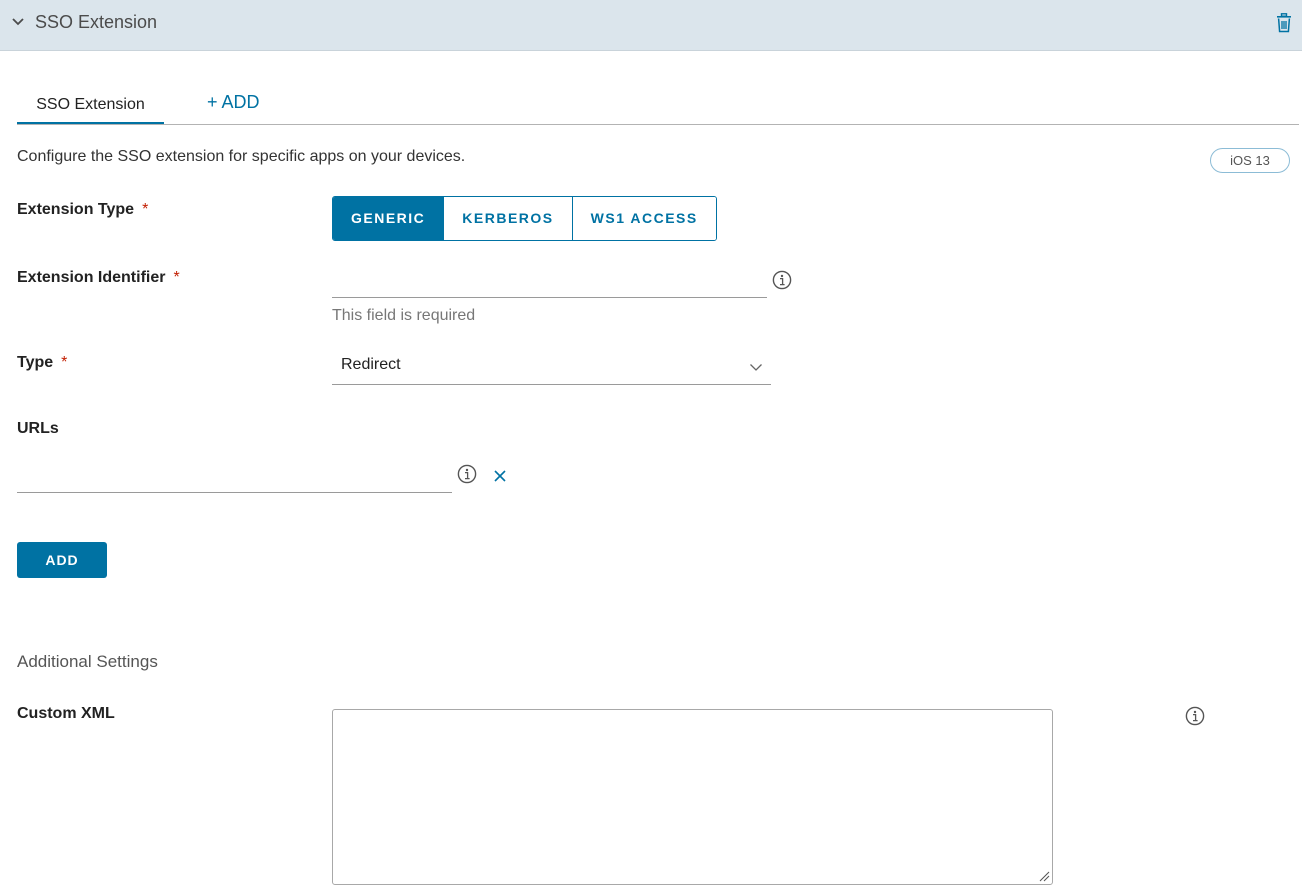  Describe the element at coordinates (66, 713) in the screenshot. I see `custom-xml-label: Custom XML` at that location.